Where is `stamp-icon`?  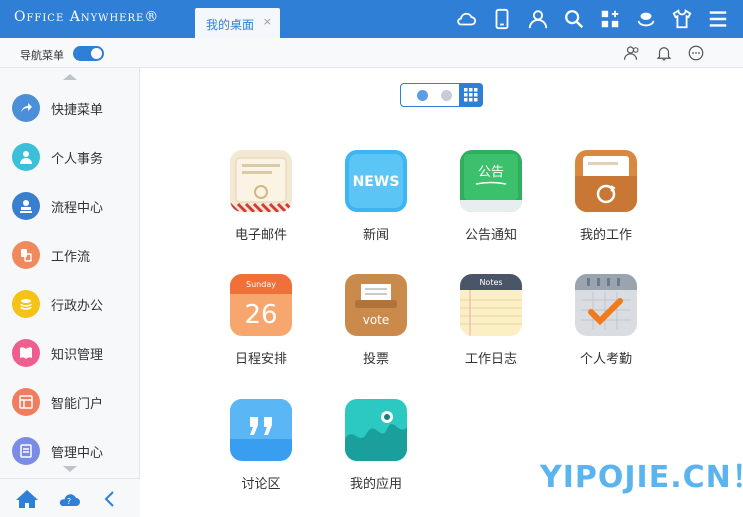 stamp-icon is located at coordinates (26, 206).